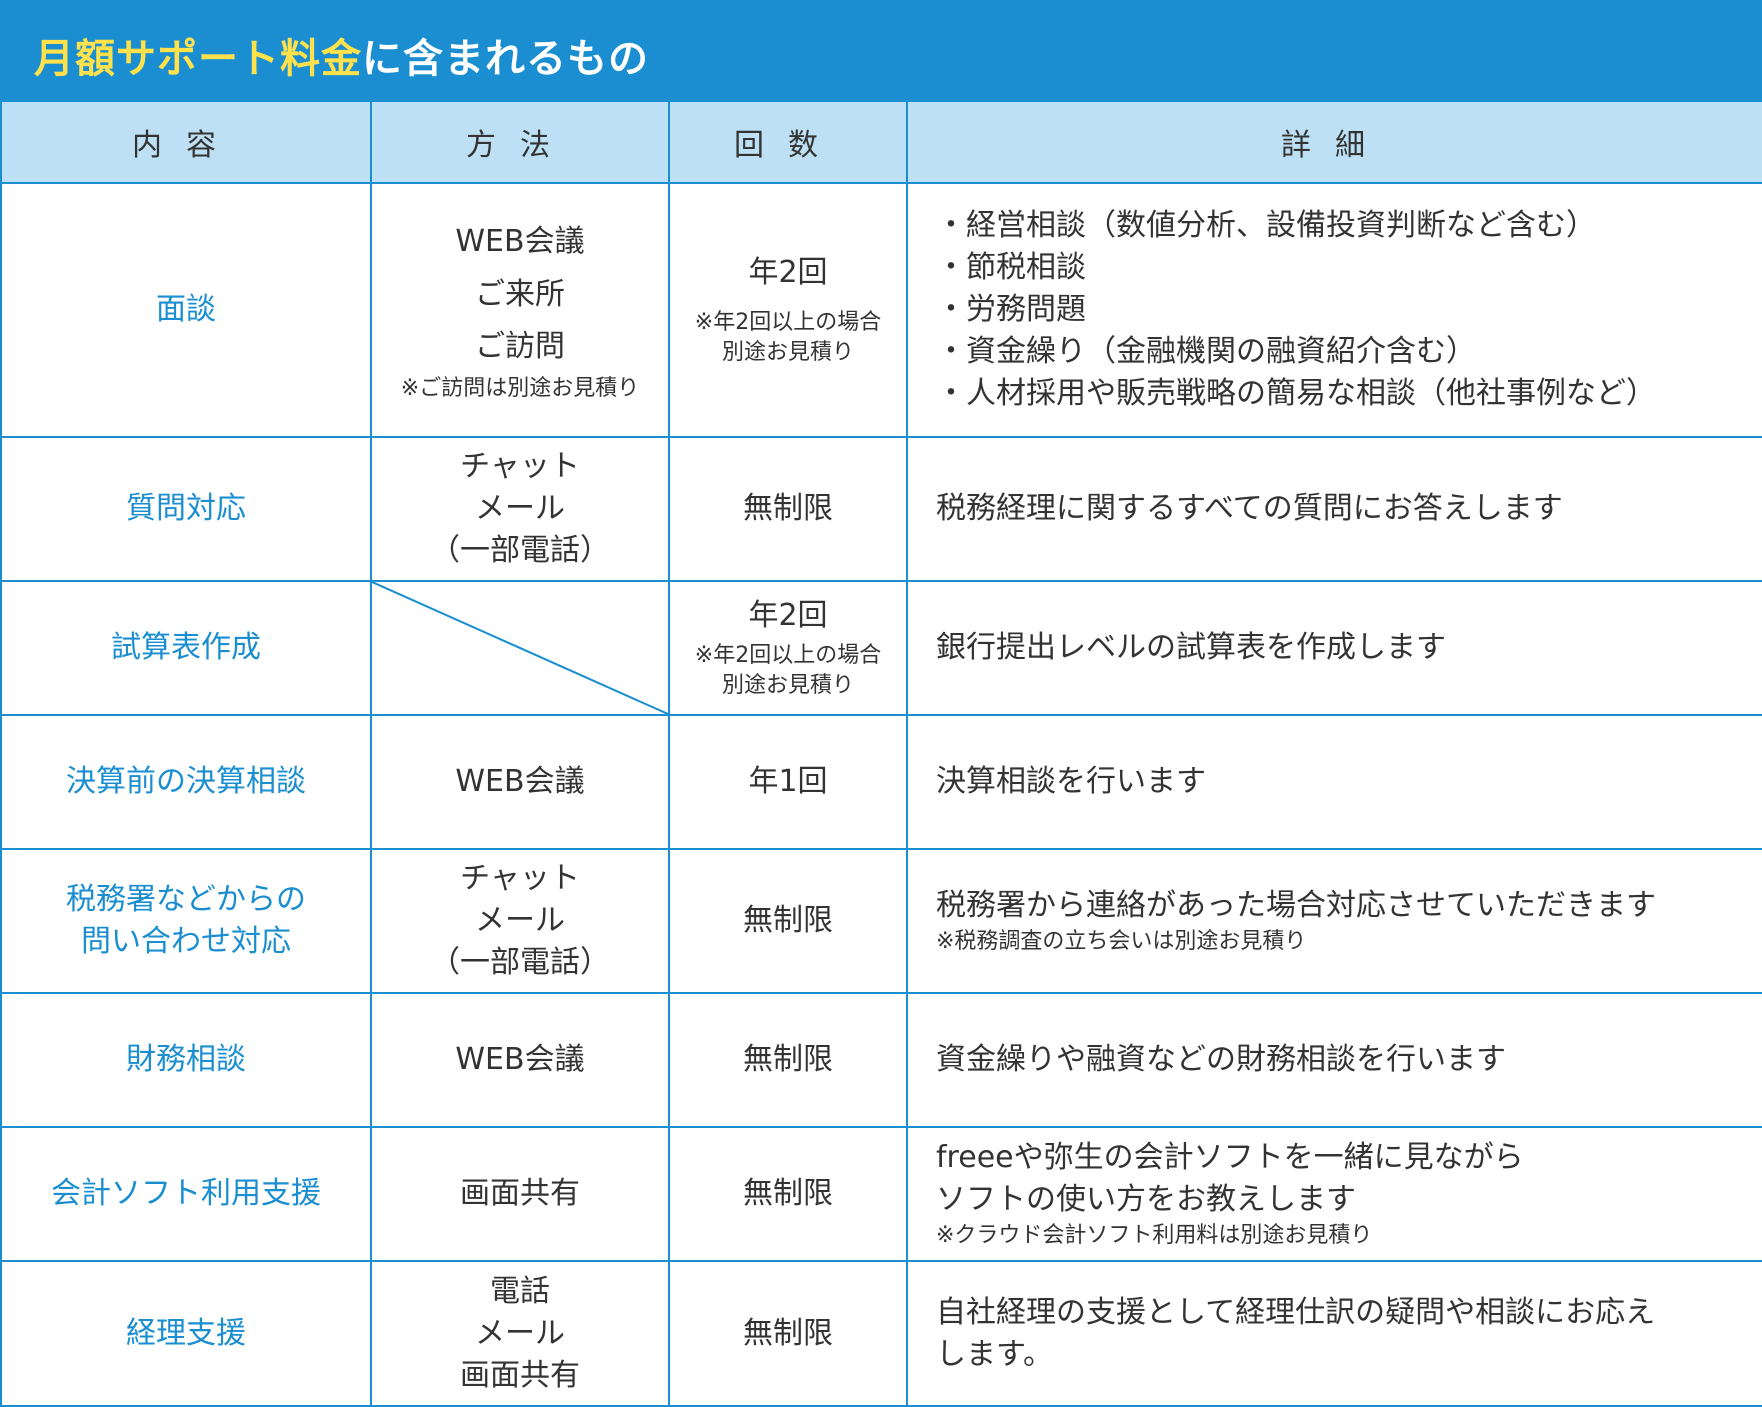 This screenshot has width=1762, height=1407. I want to click on details-text: ・人材採用や販売戦略の簡易な相談（他社事例など）, so click(1296, 393).